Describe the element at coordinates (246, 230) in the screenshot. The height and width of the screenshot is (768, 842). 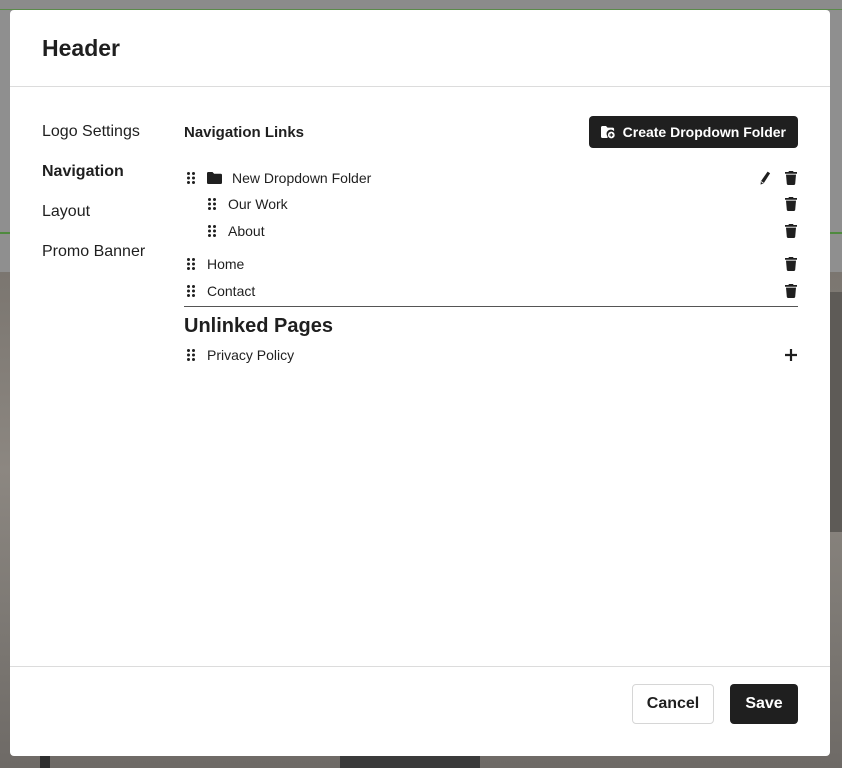
I see `nav-link-label-about: About` at that location.